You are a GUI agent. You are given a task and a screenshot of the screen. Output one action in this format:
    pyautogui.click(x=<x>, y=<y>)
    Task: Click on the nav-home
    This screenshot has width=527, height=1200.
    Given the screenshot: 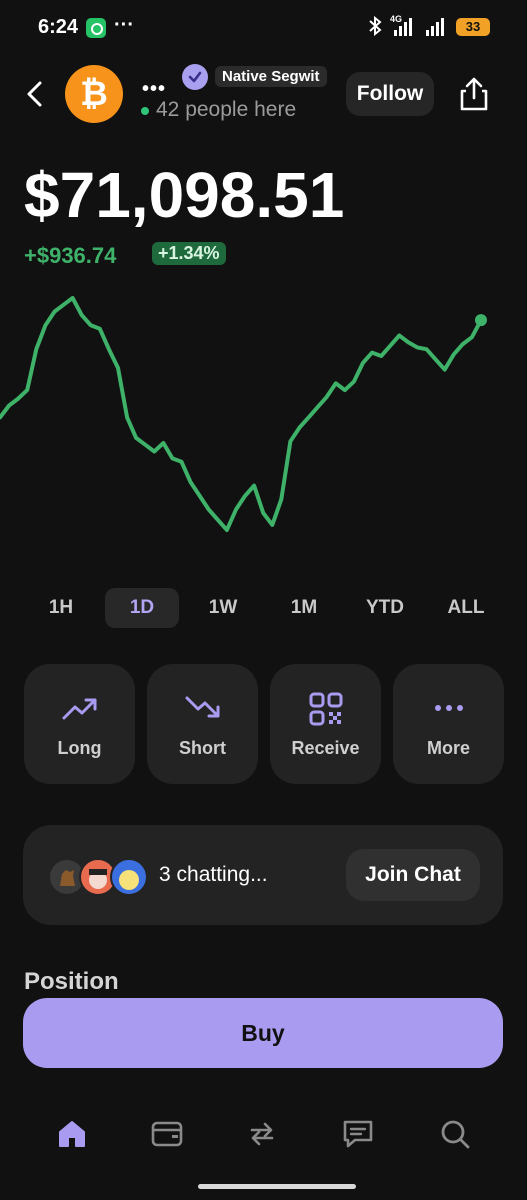 What is the action you would take?
    pyautogui.click(x=72, y=1134)
    